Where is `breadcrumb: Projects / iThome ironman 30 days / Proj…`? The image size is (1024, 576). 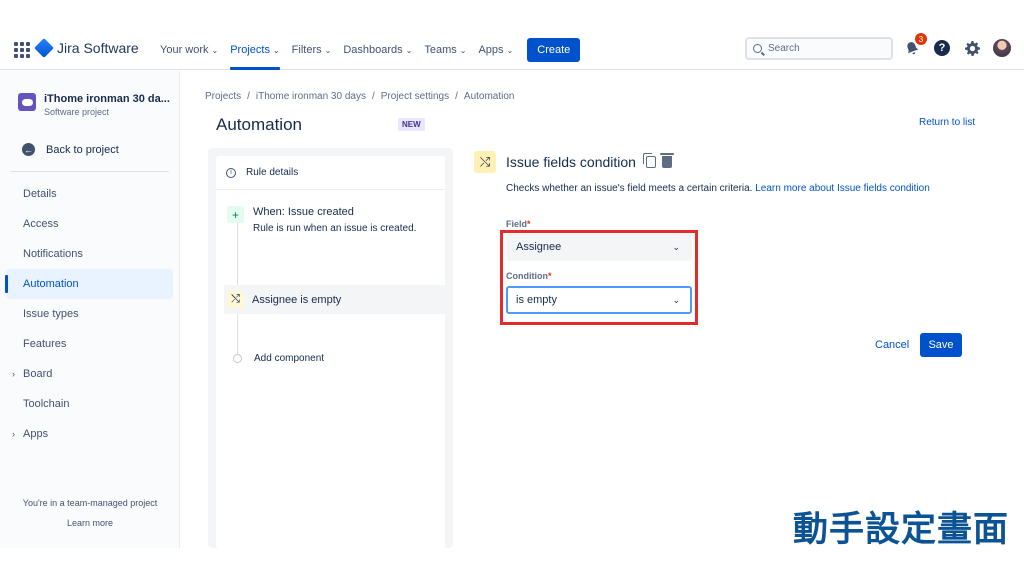 breadcrumb: Projects / iThome ironman 30 days / Proj… is located at coordinates (360, 96).